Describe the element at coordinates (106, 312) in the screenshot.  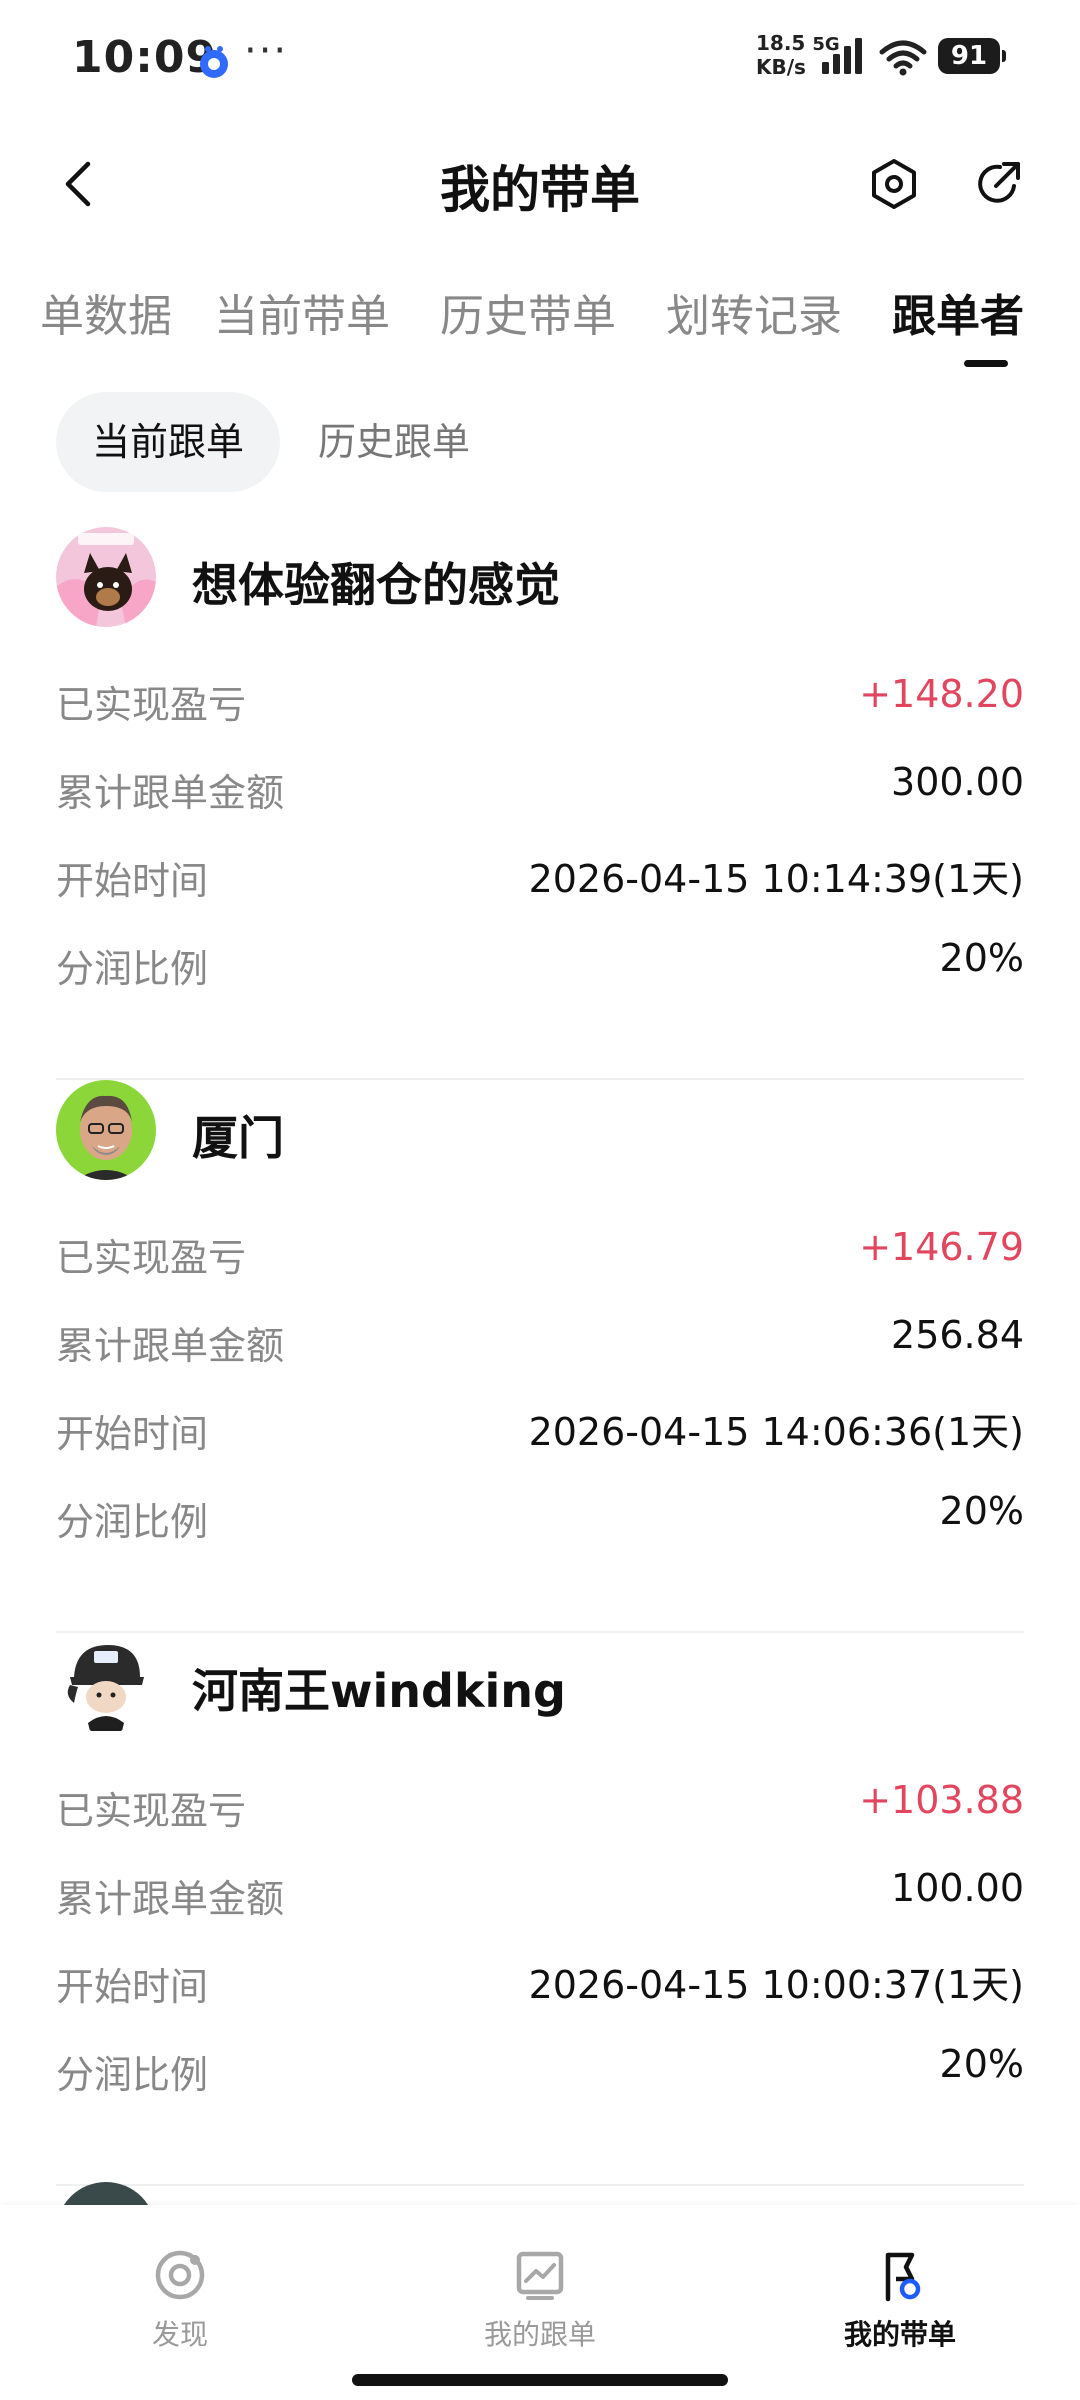
I see `tab-data: 单数据` at that location.